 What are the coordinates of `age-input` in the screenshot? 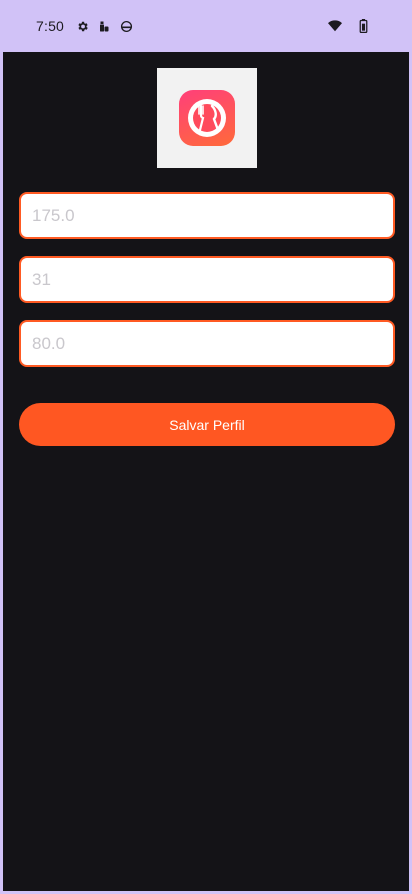 It's located at (207, 279).